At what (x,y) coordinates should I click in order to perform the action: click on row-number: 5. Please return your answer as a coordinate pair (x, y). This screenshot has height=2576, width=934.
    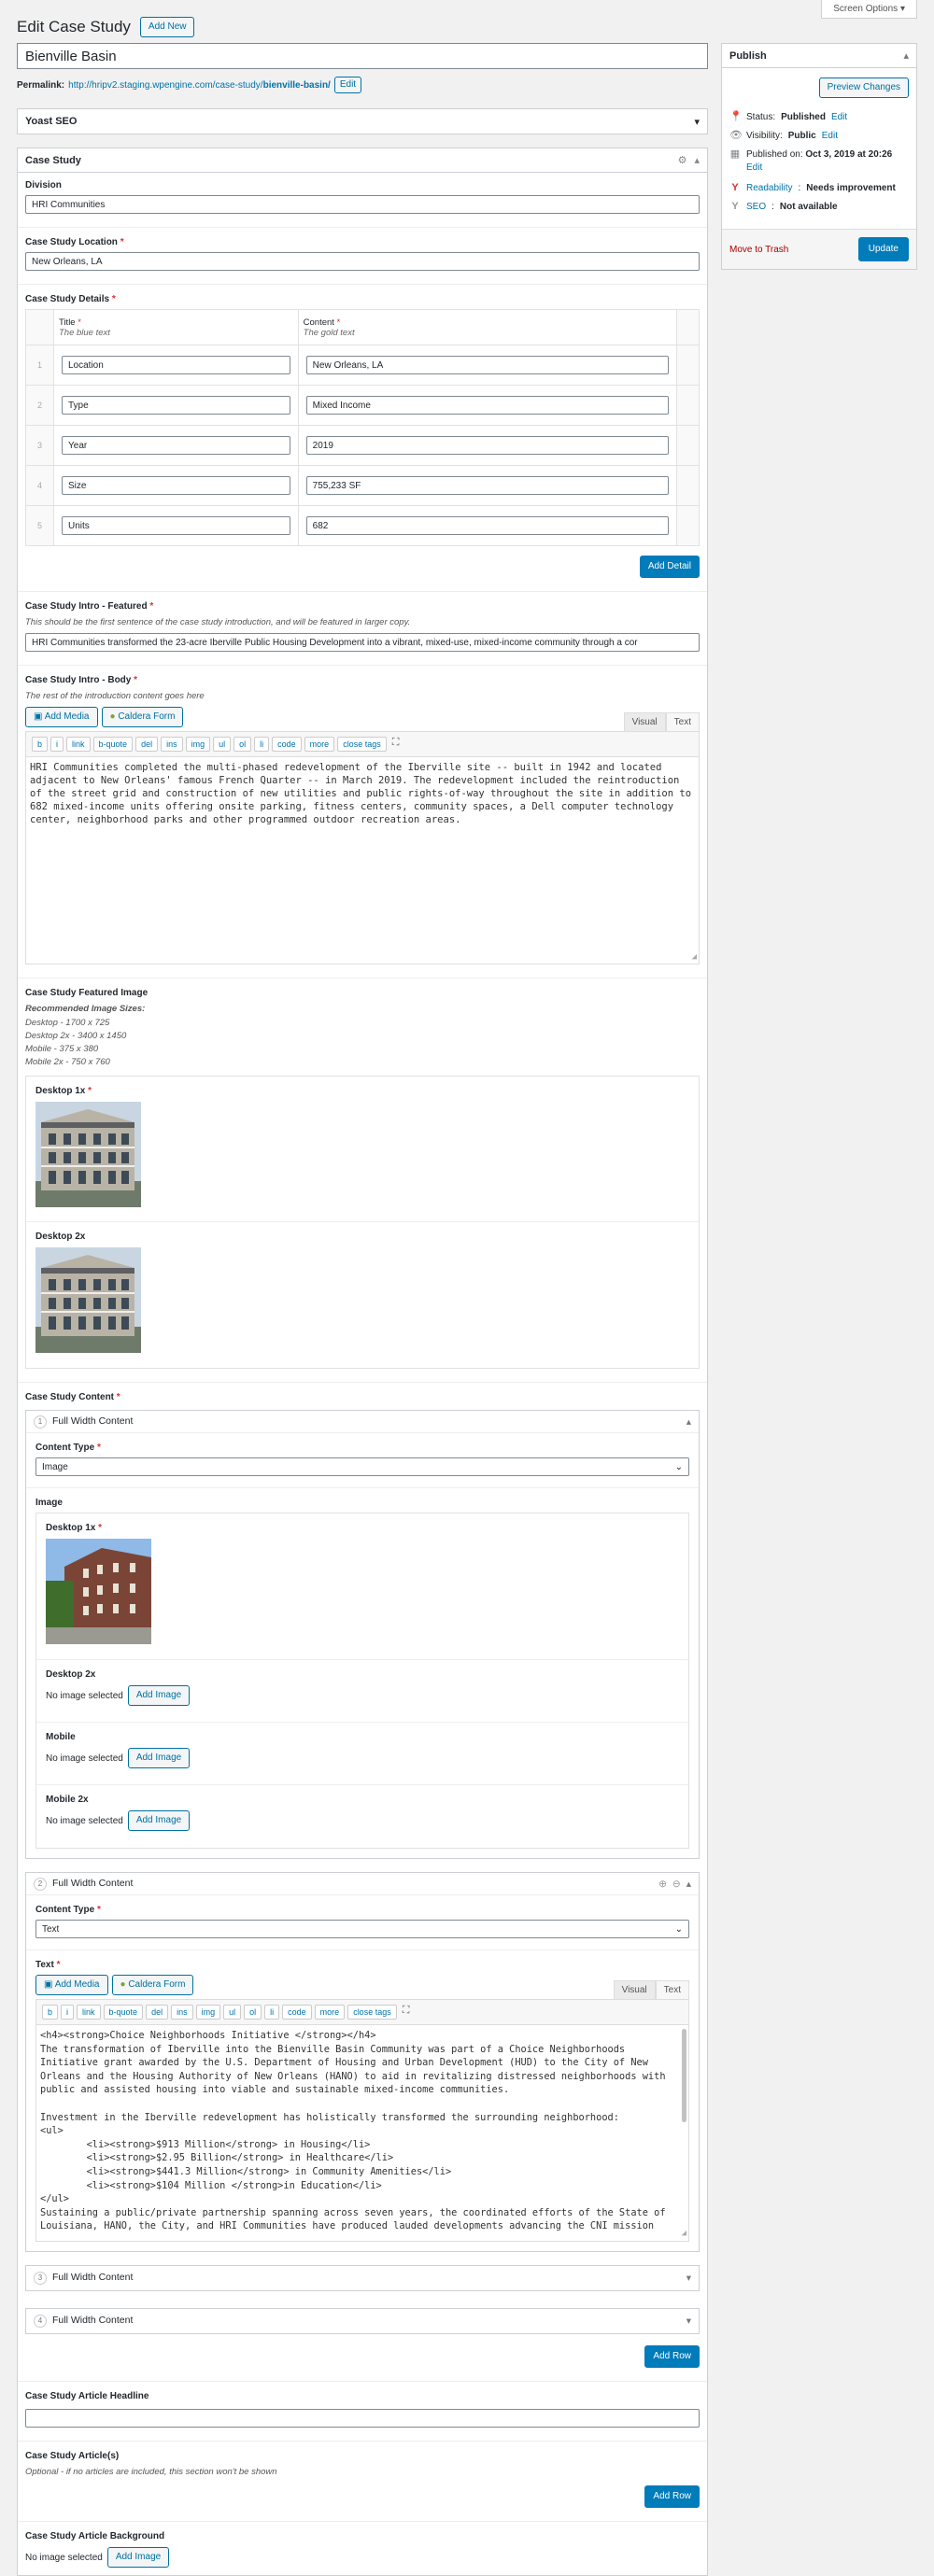
    Looking at the image, I should click on (40, 525).